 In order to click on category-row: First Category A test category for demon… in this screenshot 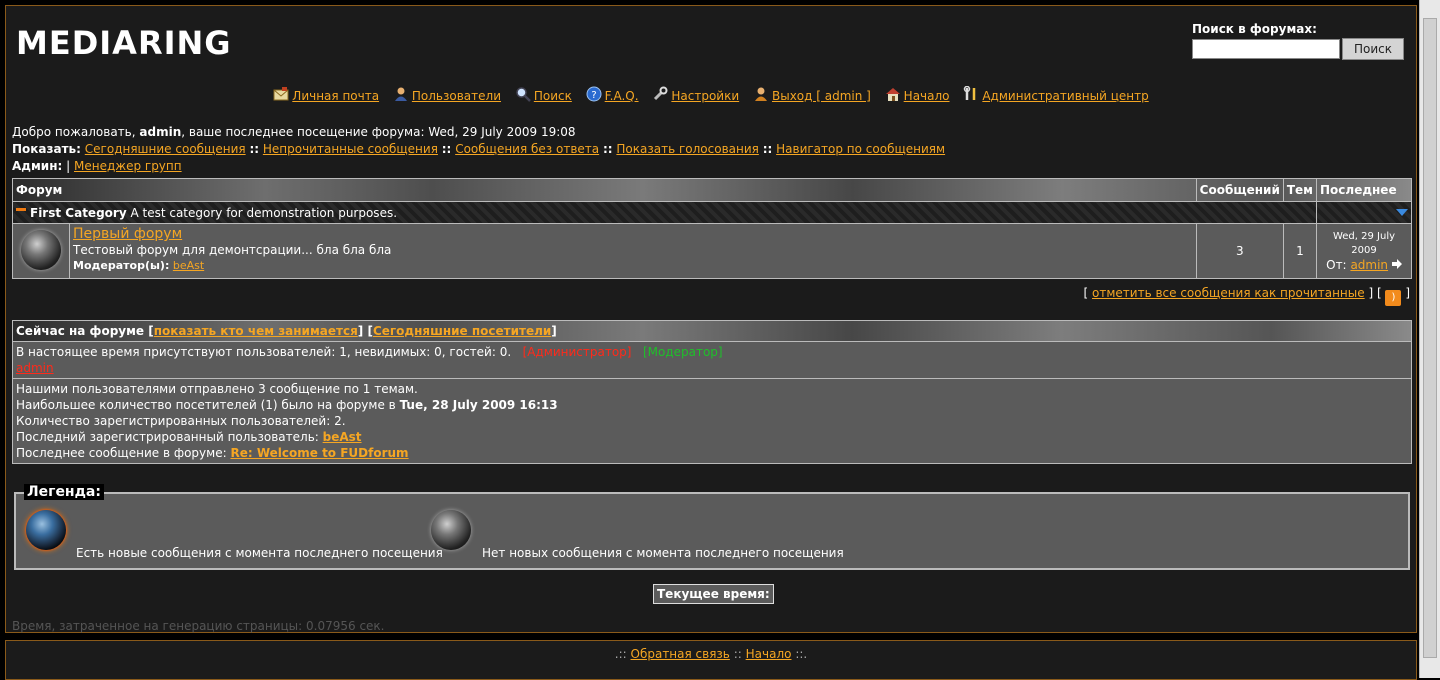, I will do `click(712, 212)`.